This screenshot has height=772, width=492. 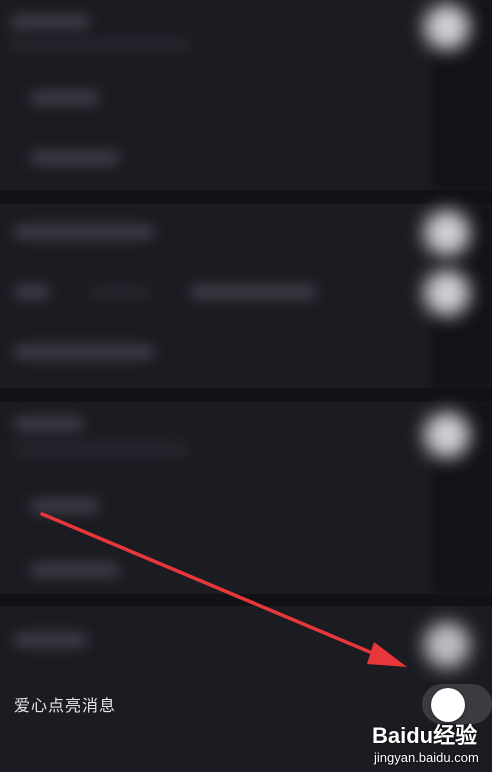 I want to click on arrow-head-icon, so click(x=387, y=654).